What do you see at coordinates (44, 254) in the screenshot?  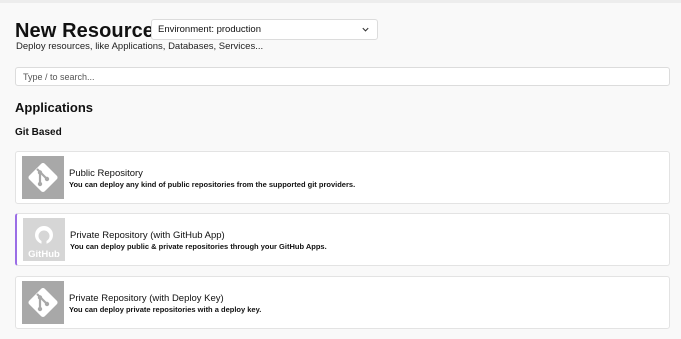 I see `svg-text: GitHub` at bounding box center [44, 254].